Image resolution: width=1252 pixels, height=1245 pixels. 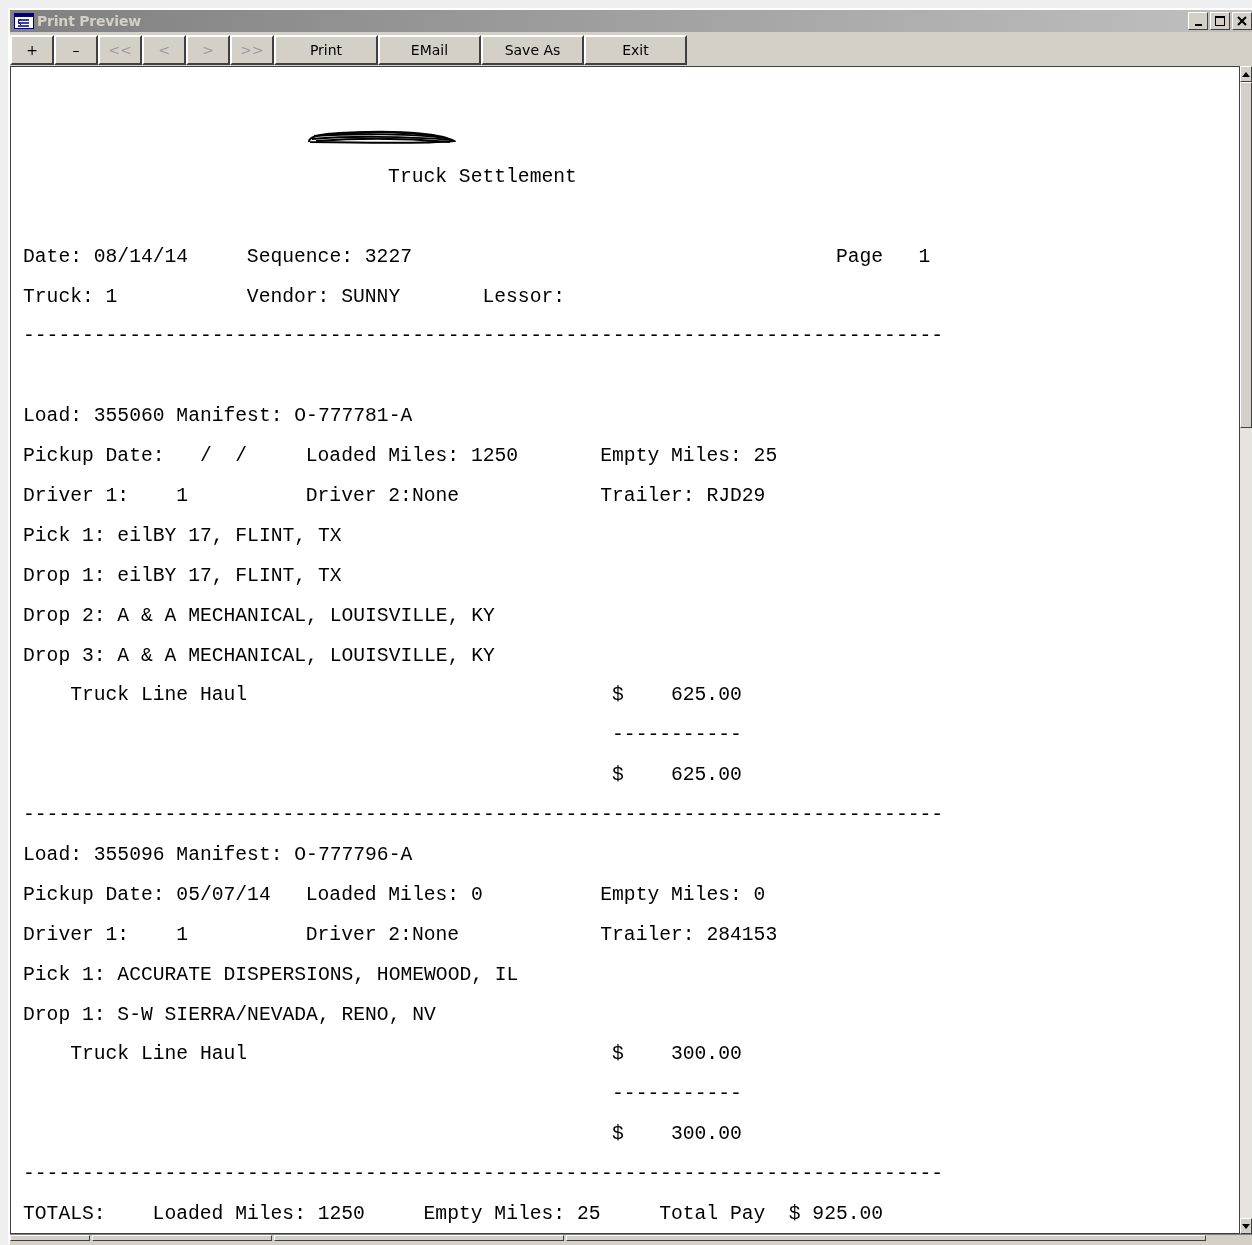 What do you see at coordinates (848, 1214) in the screenshot?
I see `total-pay-amount: 925.00` at bounding box center [848, 1214].